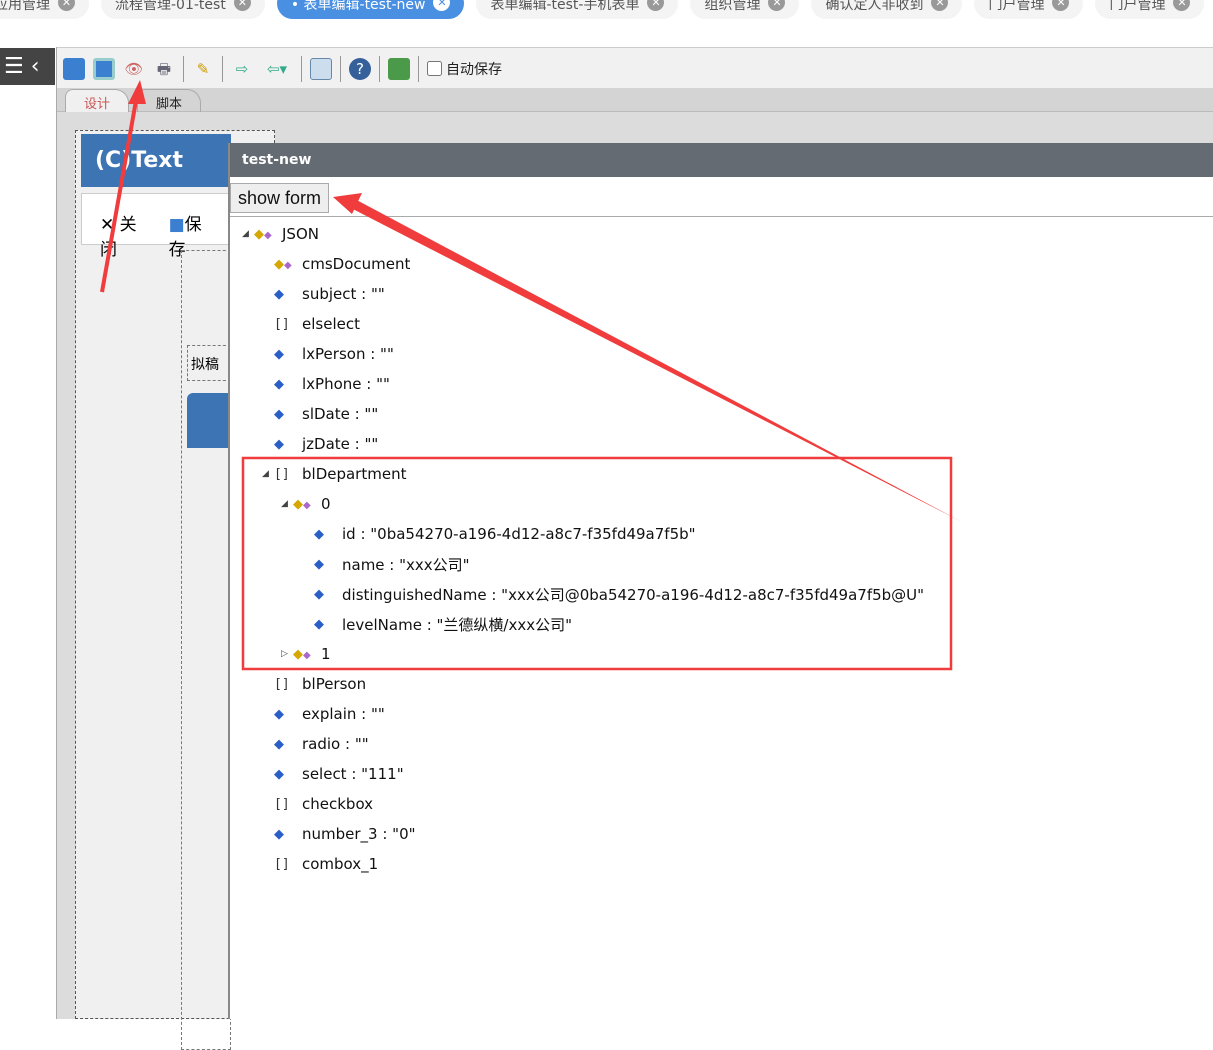  I want to click on tree-node-label: checkbox, so click(338, 804).